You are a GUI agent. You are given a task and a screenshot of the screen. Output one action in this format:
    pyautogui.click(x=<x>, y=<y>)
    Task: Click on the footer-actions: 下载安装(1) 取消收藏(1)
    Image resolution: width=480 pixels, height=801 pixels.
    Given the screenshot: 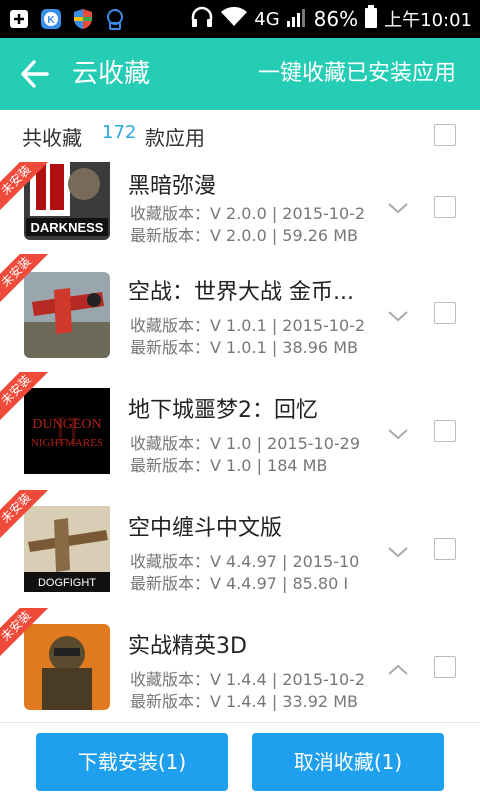 What is the action you would take?
    pyautogui.click(x=240, y=761)
    